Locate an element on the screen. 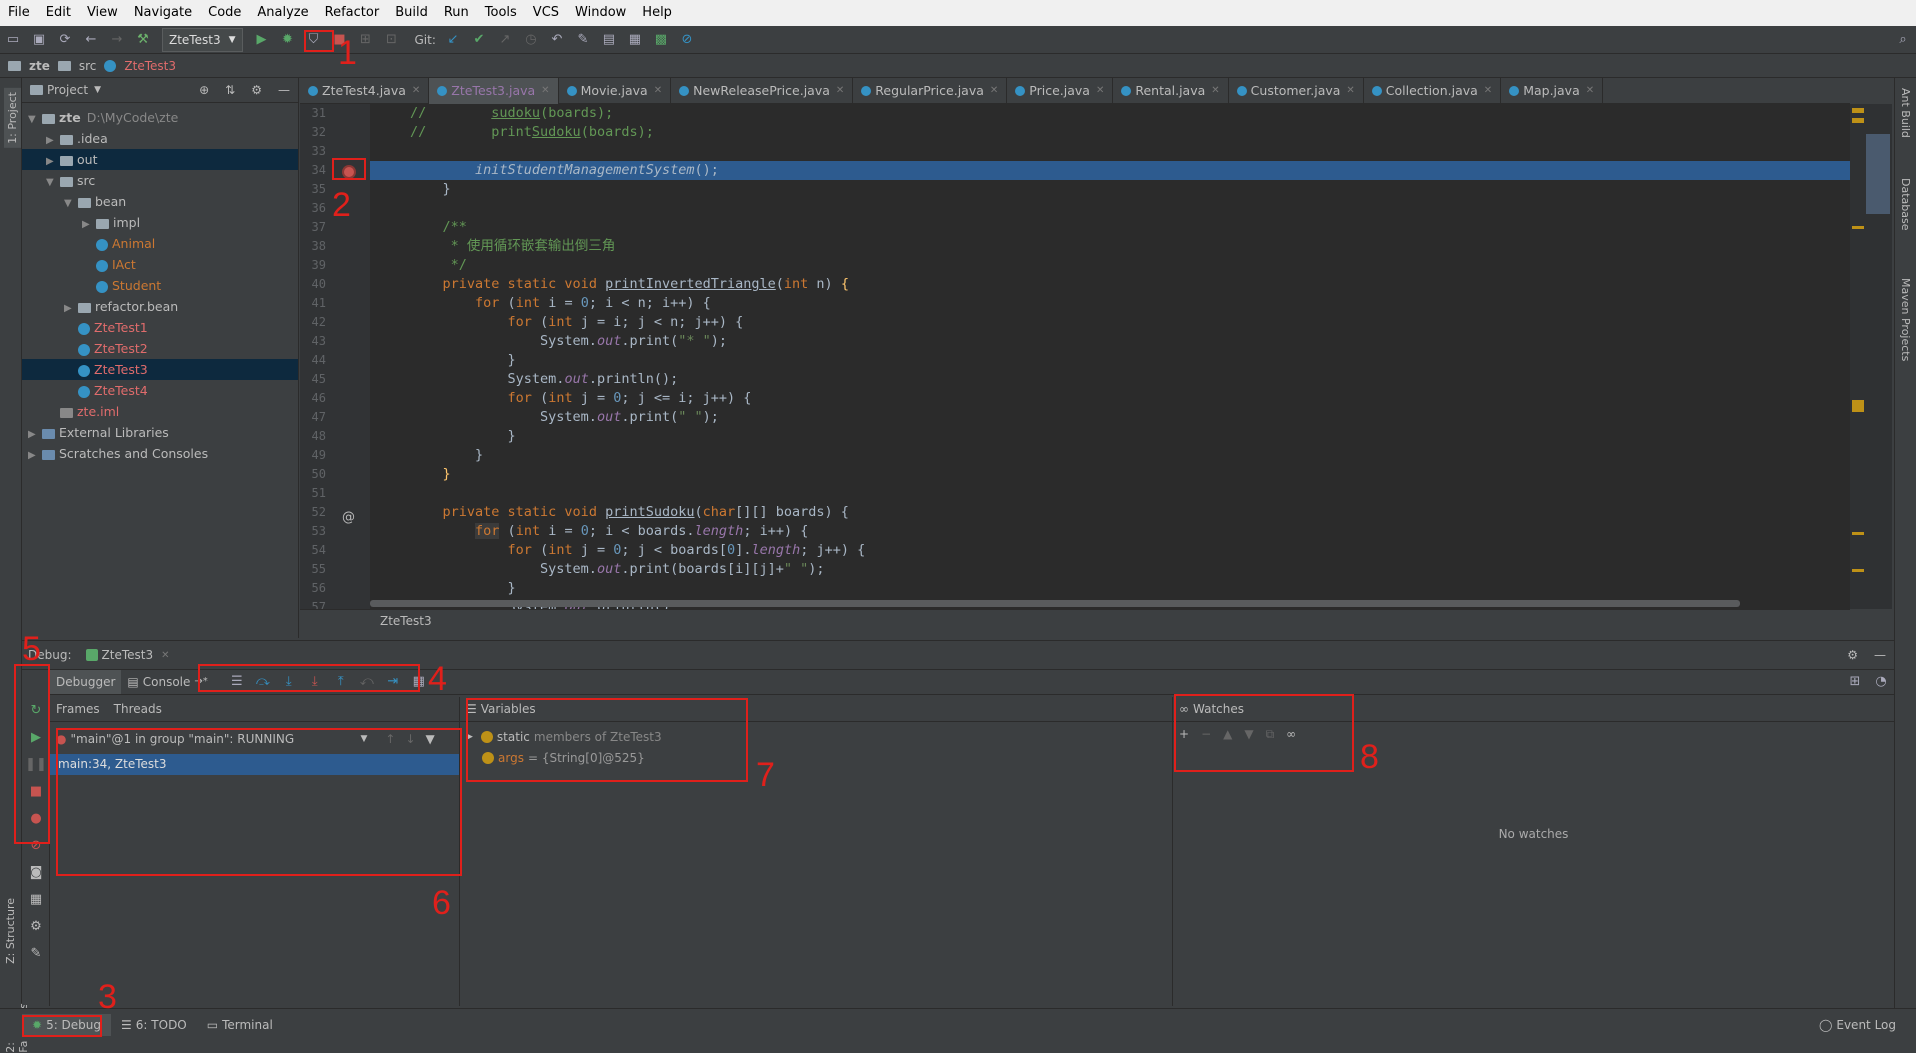  tool-window-project: 1: Project is located at coordinates (12, 118).